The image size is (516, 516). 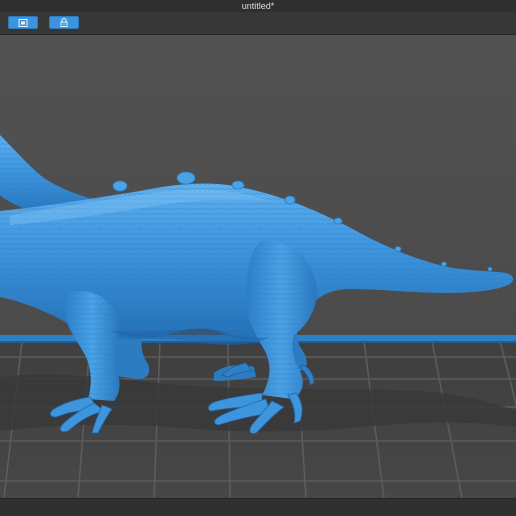 What do you see at coordinates (258, 507) in the screenshot?
I see `status-bar` at bounding box center [258, 507].